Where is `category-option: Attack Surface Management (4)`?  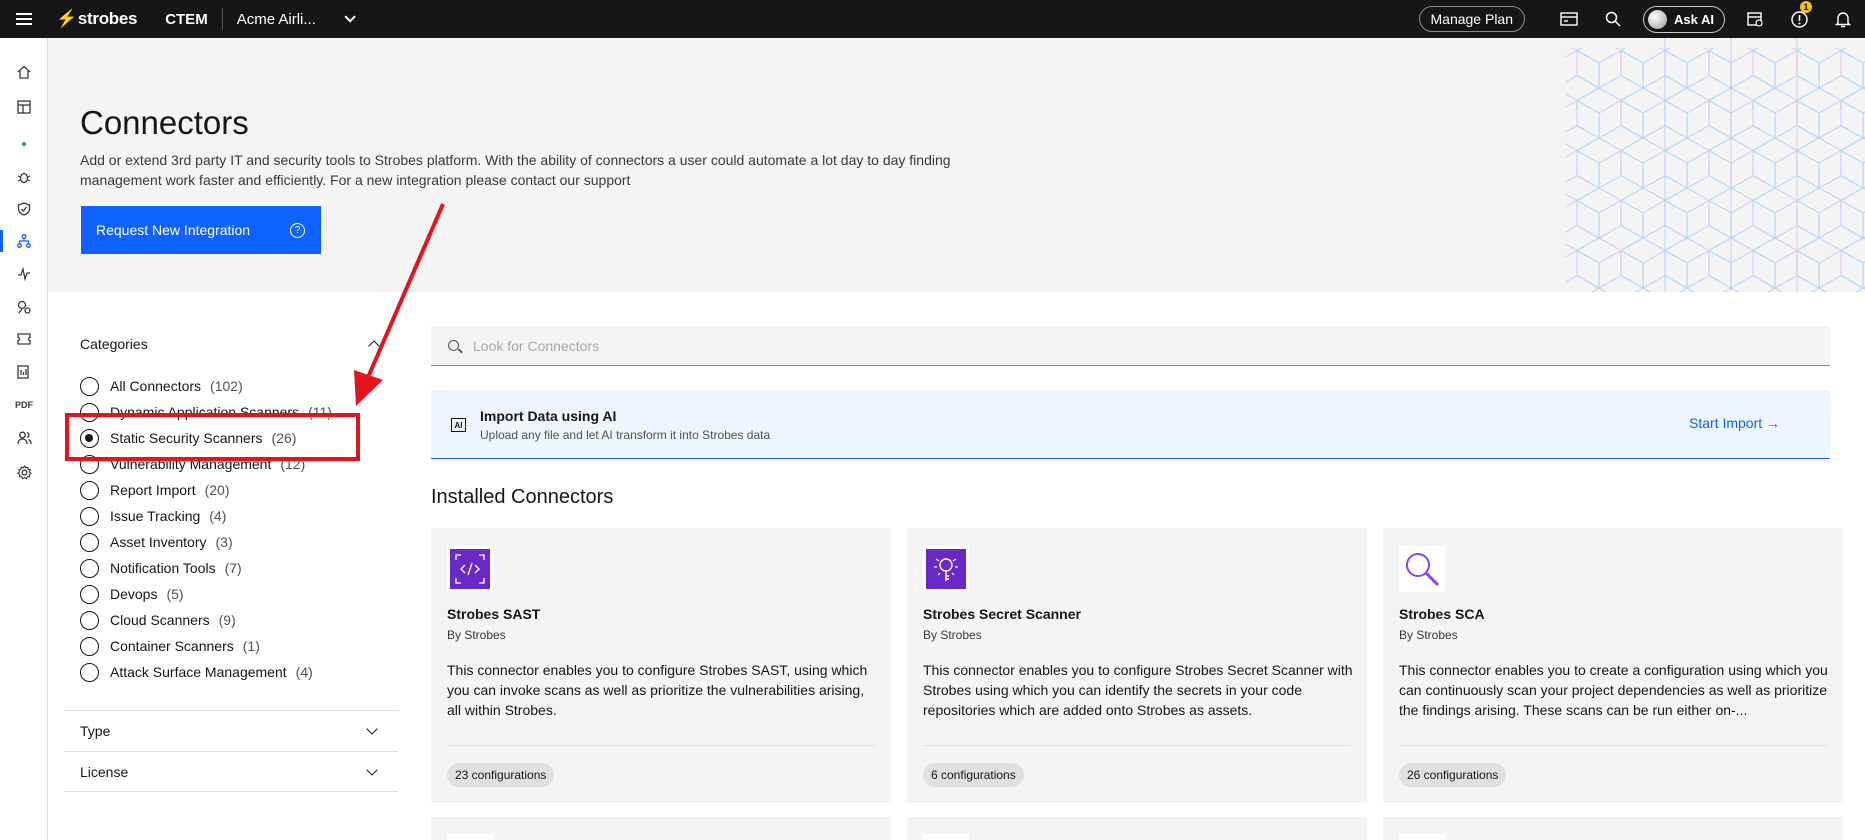 category-option: Attack Surface Management (4) is located at coordinates (196, 672).